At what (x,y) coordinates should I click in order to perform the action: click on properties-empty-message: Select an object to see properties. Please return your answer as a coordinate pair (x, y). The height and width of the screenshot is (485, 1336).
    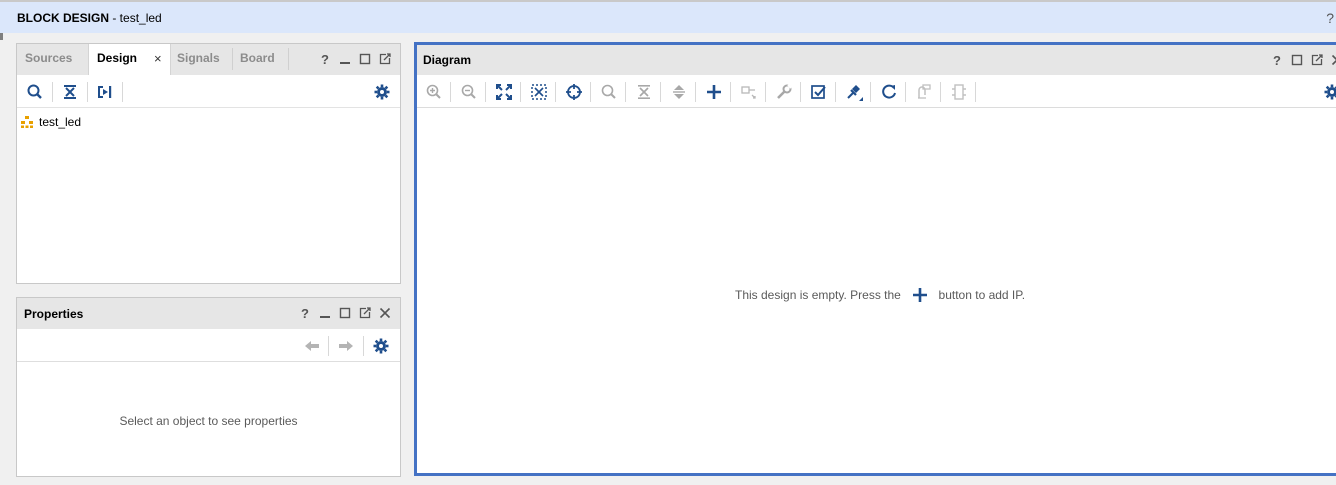
    Looking at the image, I should click on (208, 421).